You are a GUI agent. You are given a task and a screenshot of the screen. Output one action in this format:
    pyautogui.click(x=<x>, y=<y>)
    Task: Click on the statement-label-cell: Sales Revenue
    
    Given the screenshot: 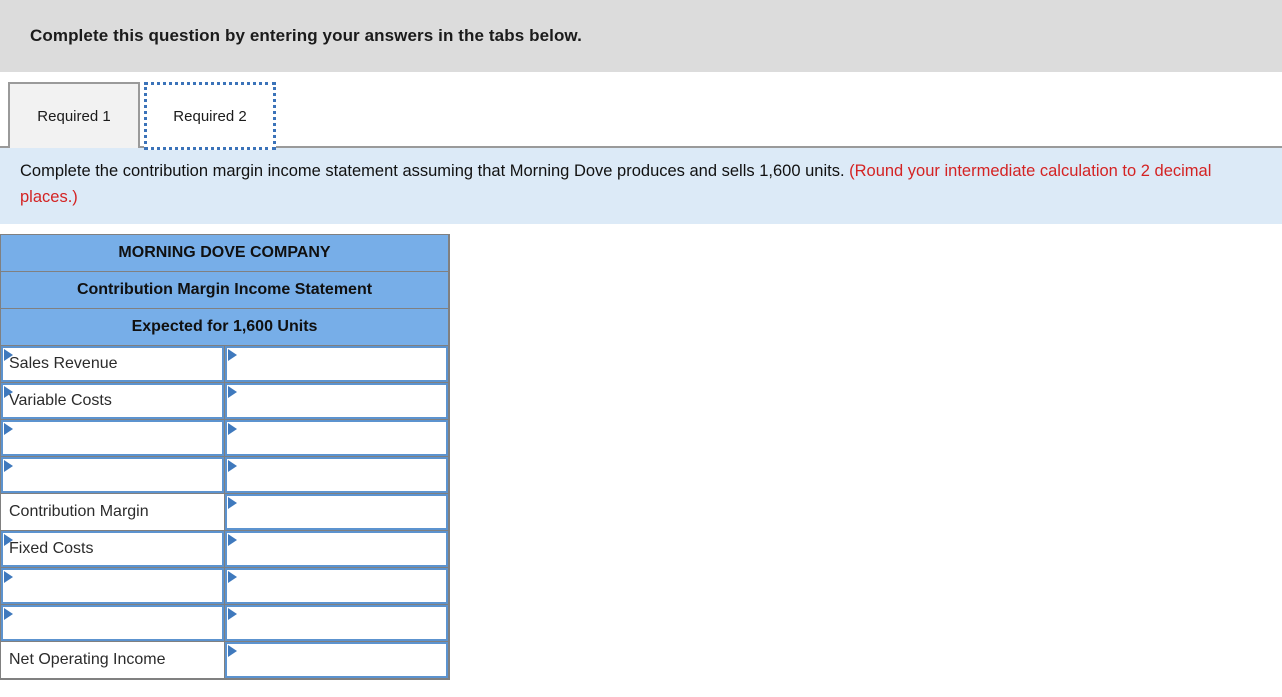 What is the action you would take?
    pyautogui.click(x=113, y=364)
    